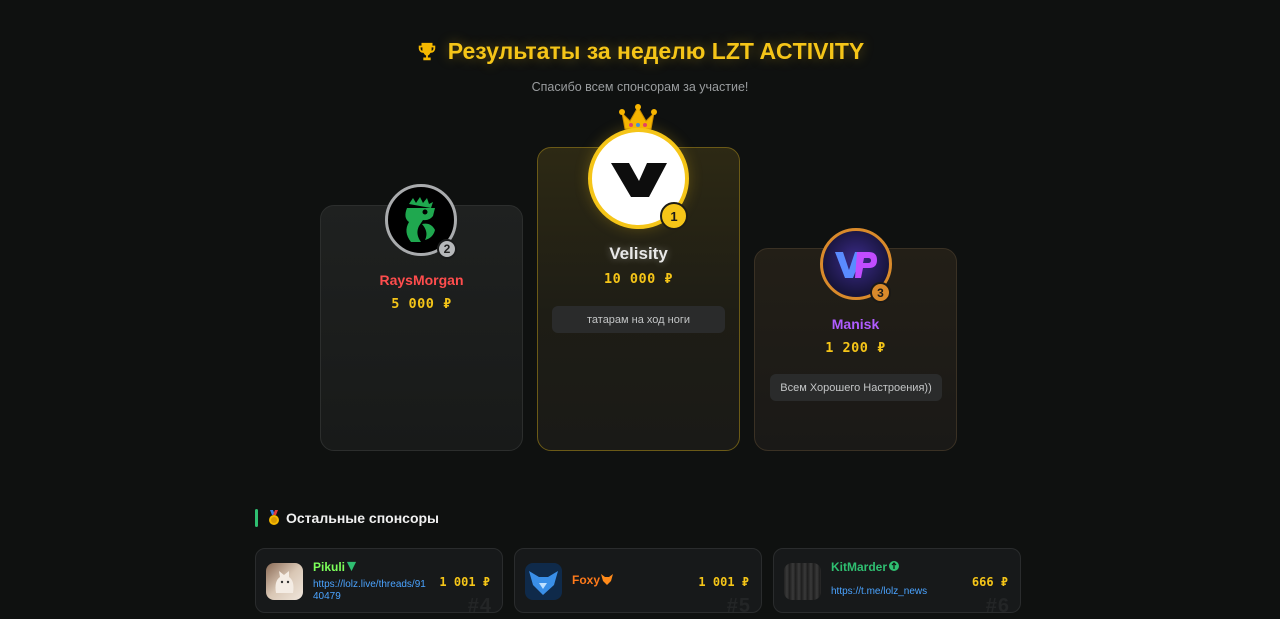 This screenshot has height=619, width=1280. What do you see at coordinates (638, 179) in the screenshot?
I see `velisity-logo-icon` at bounding box center [638, 179].